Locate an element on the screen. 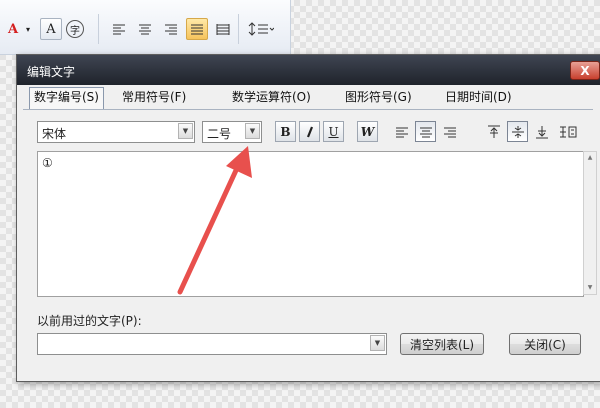  italic-icon is located at coordinates (309, 131).